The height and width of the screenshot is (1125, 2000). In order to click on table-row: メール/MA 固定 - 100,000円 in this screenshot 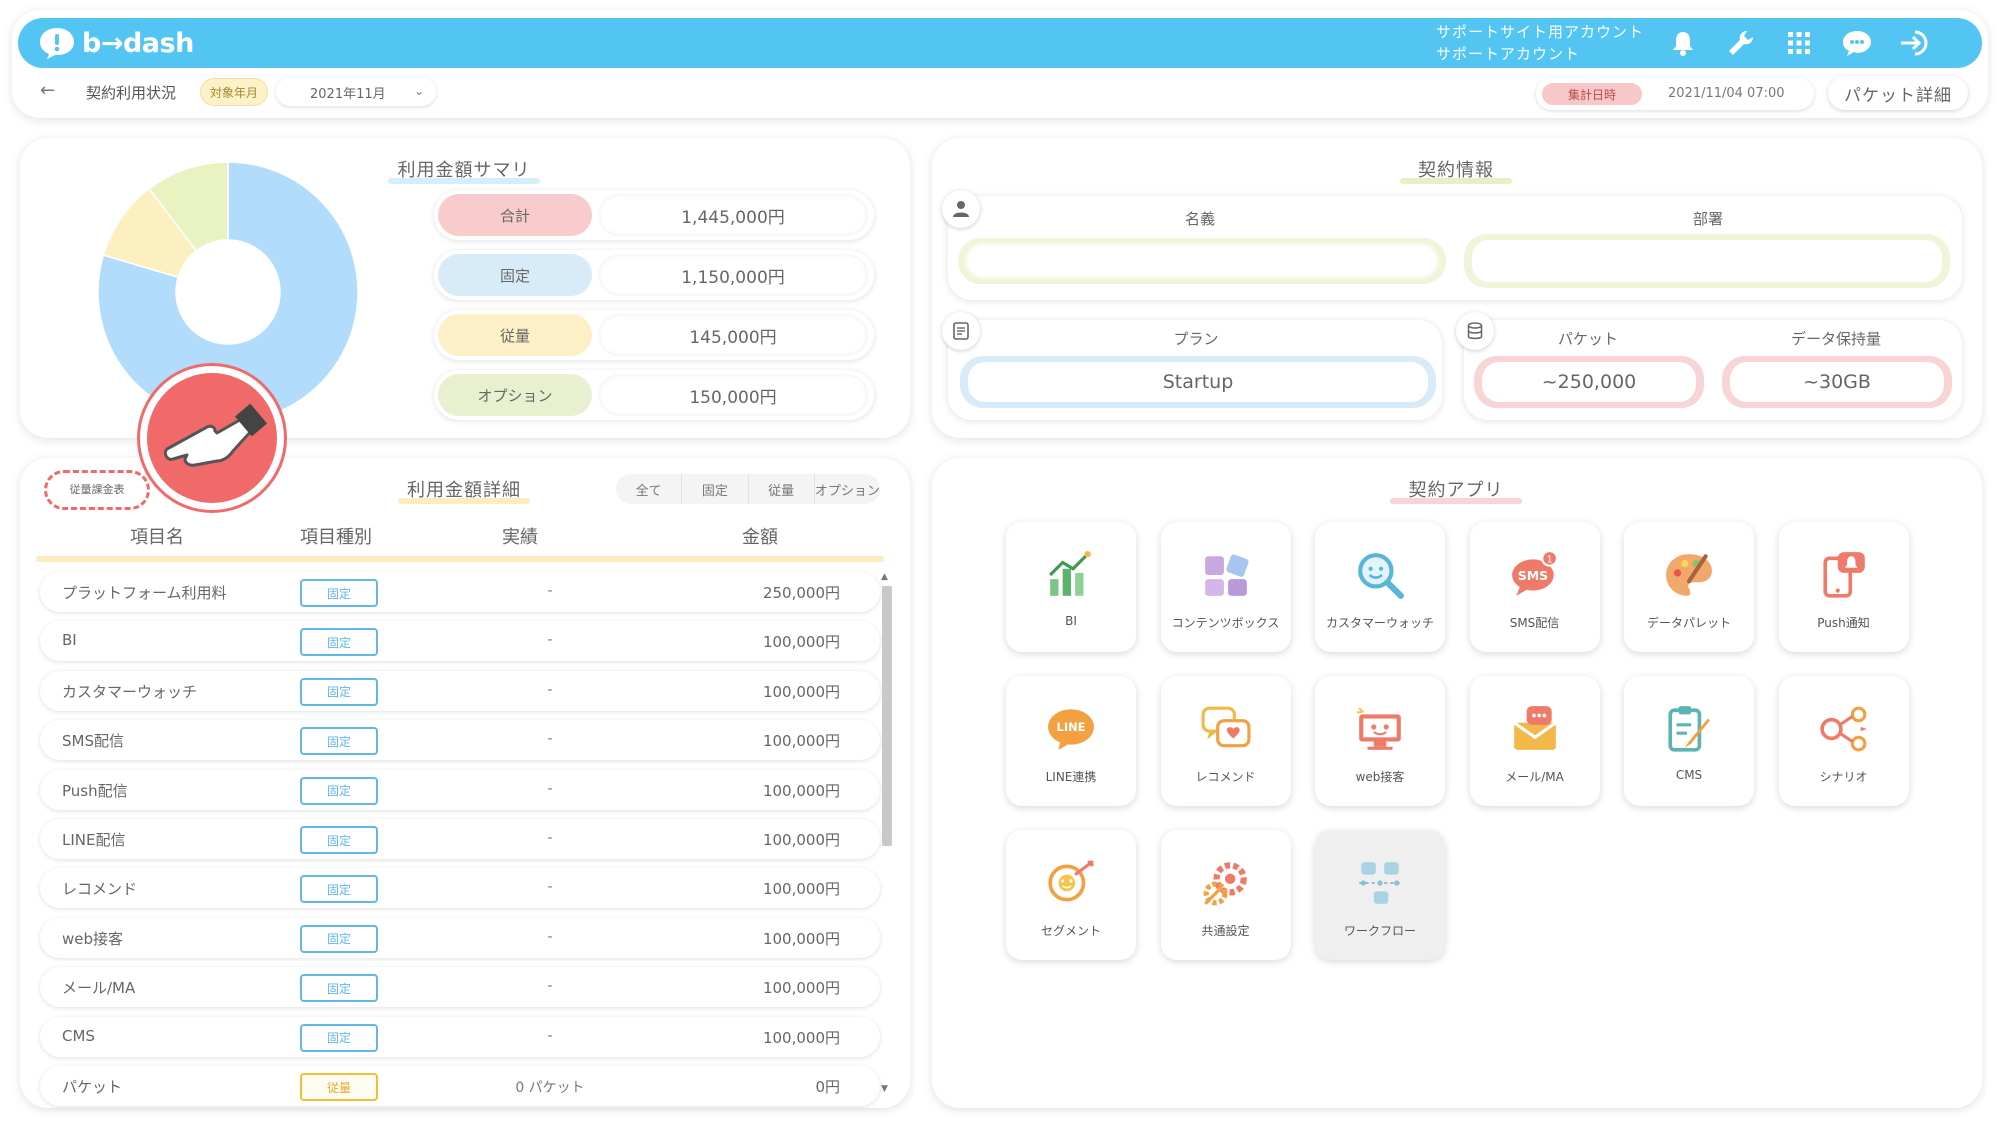, I will do `click(460, 987)`.